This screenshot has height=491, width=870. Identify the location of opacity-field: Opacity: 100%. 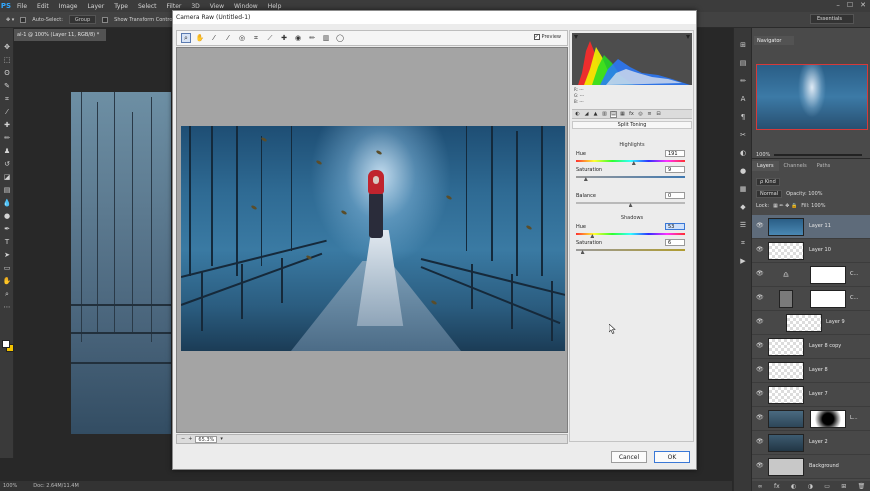
(804, 194).